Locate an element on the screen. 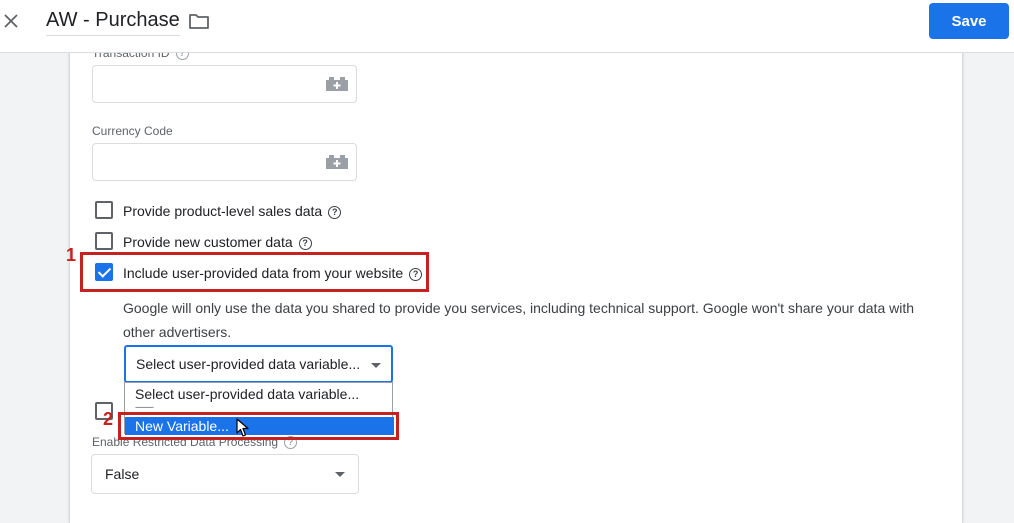 The width and height of the screenshot is (1014, 523). product-level-sales-checkbox is located at coordinates (104, 210).